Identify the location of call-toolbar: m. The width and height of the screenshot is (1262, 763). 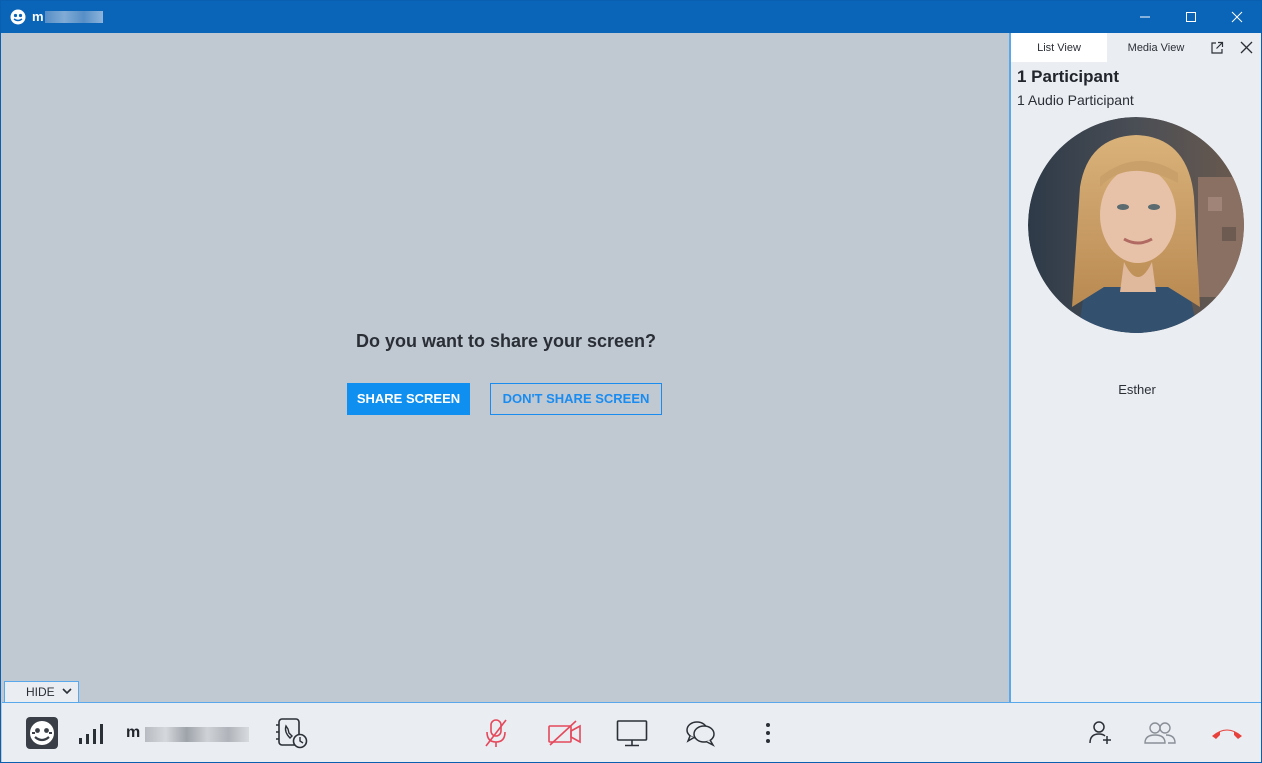
(631, 732).